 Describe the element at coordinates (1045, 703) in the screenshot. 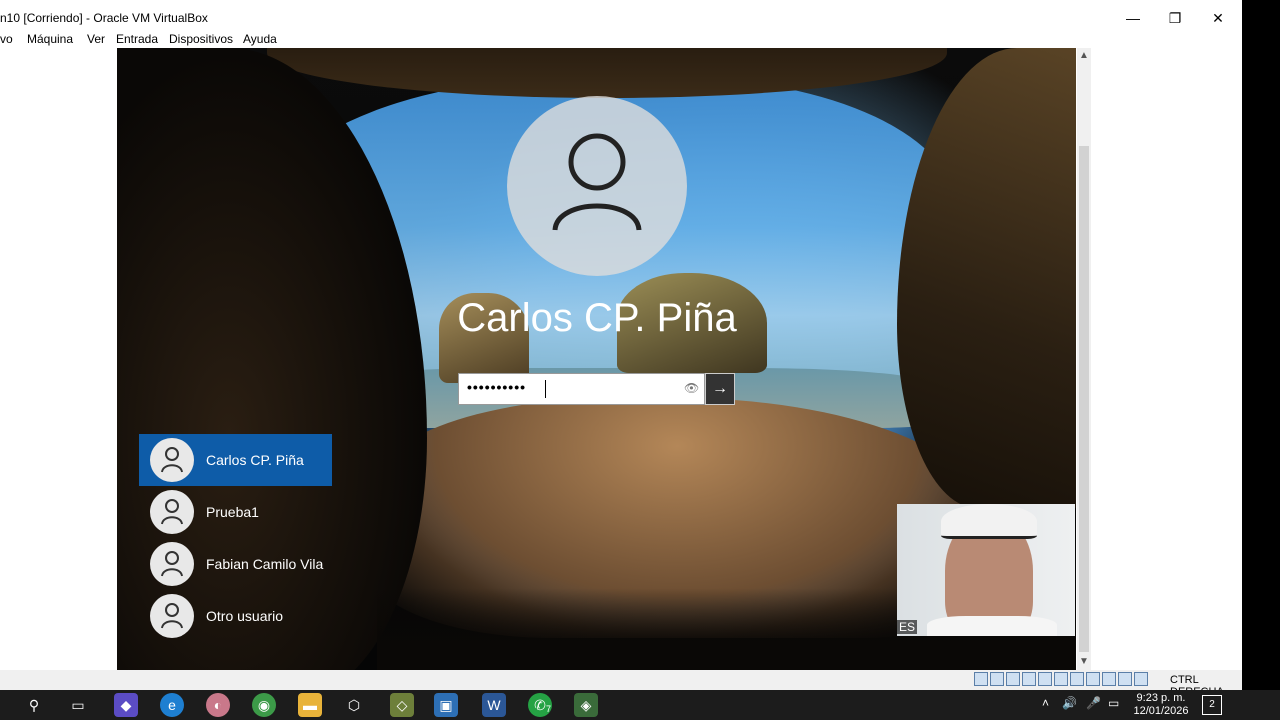

I see `chevron-up-icon: ˄` at that location.